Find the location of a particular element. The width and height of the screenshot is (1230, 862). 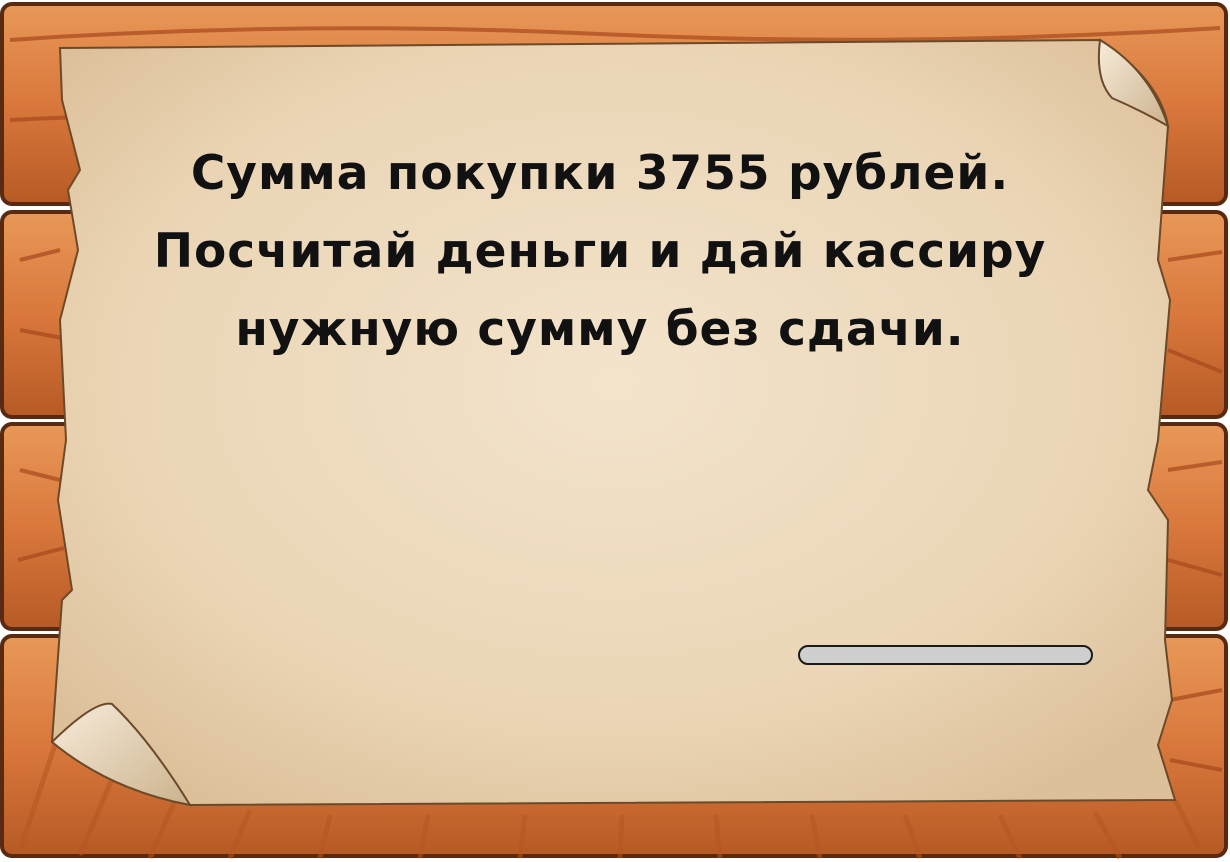

answer-field is located at coordinates (945, 655).